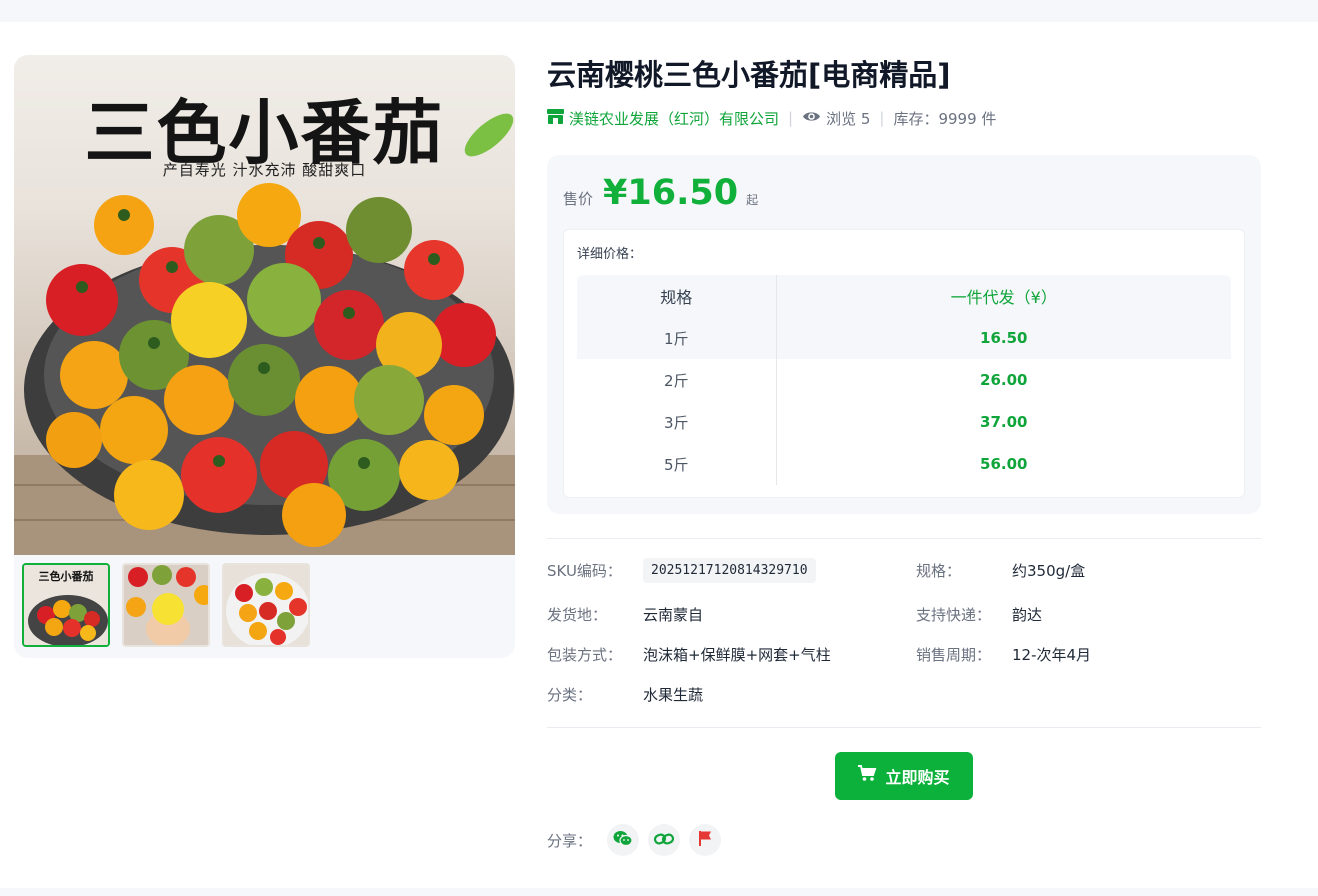 The width and height of the screenshot is (1318, 896). I want to click on origin-label: 发货地：, so click(577, 615).